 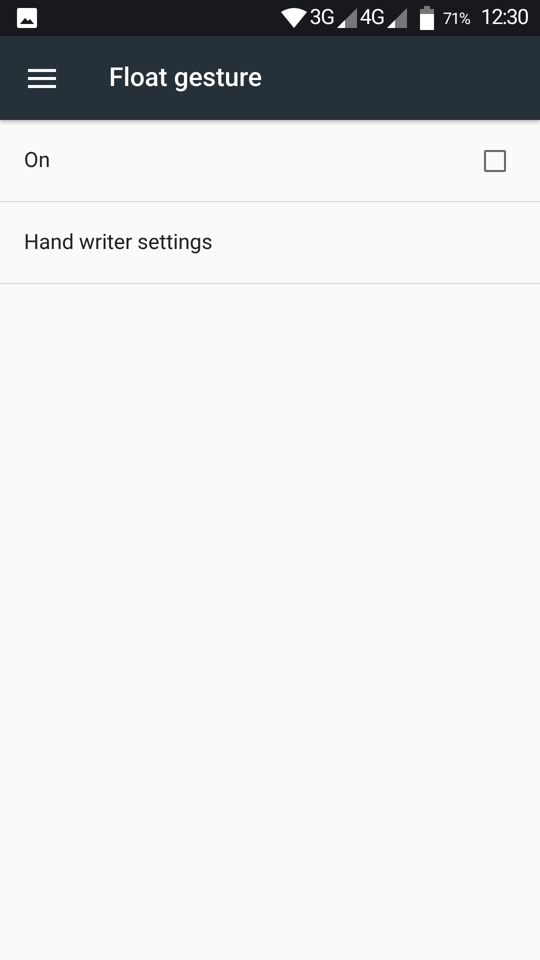 I want to click on setting-label: On, so click(x=38, y=160).